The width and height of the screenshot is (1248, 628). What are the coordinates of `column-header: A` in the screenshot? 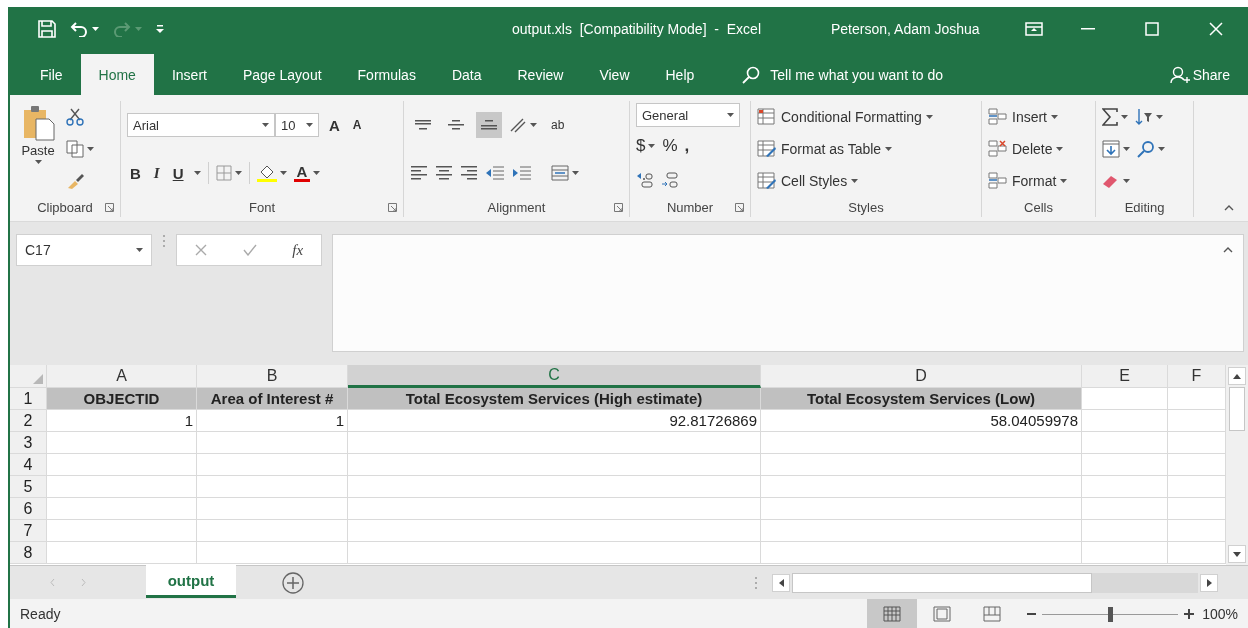 It's located at (122, 376).